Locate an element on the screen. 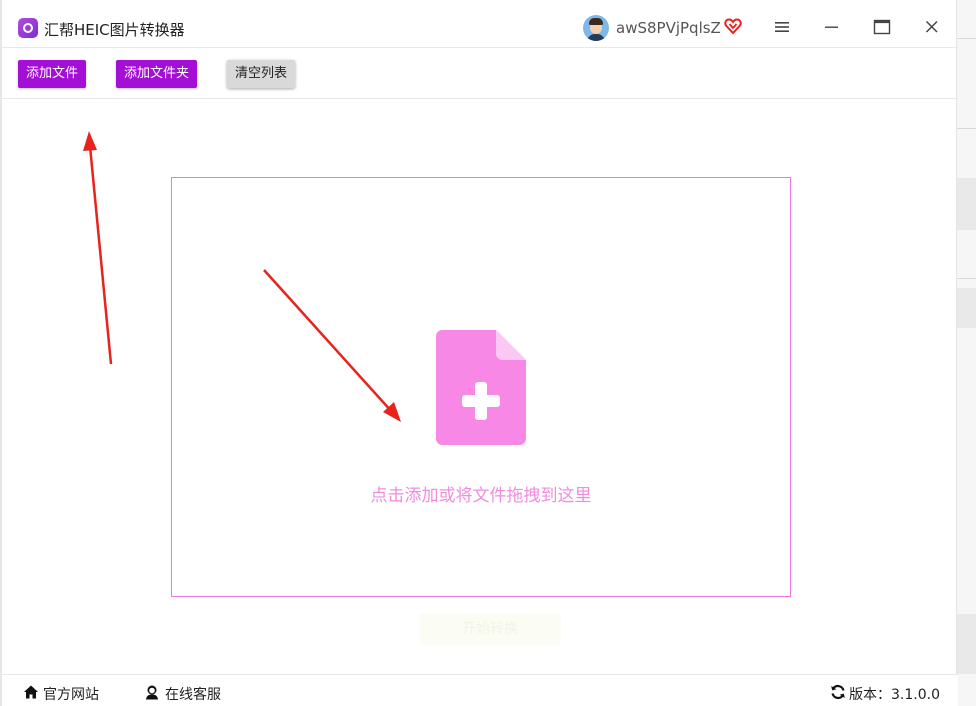 The image size is (976, 706). version-label: 版本：3.1.0.0 is located at coordinates (894, 695).